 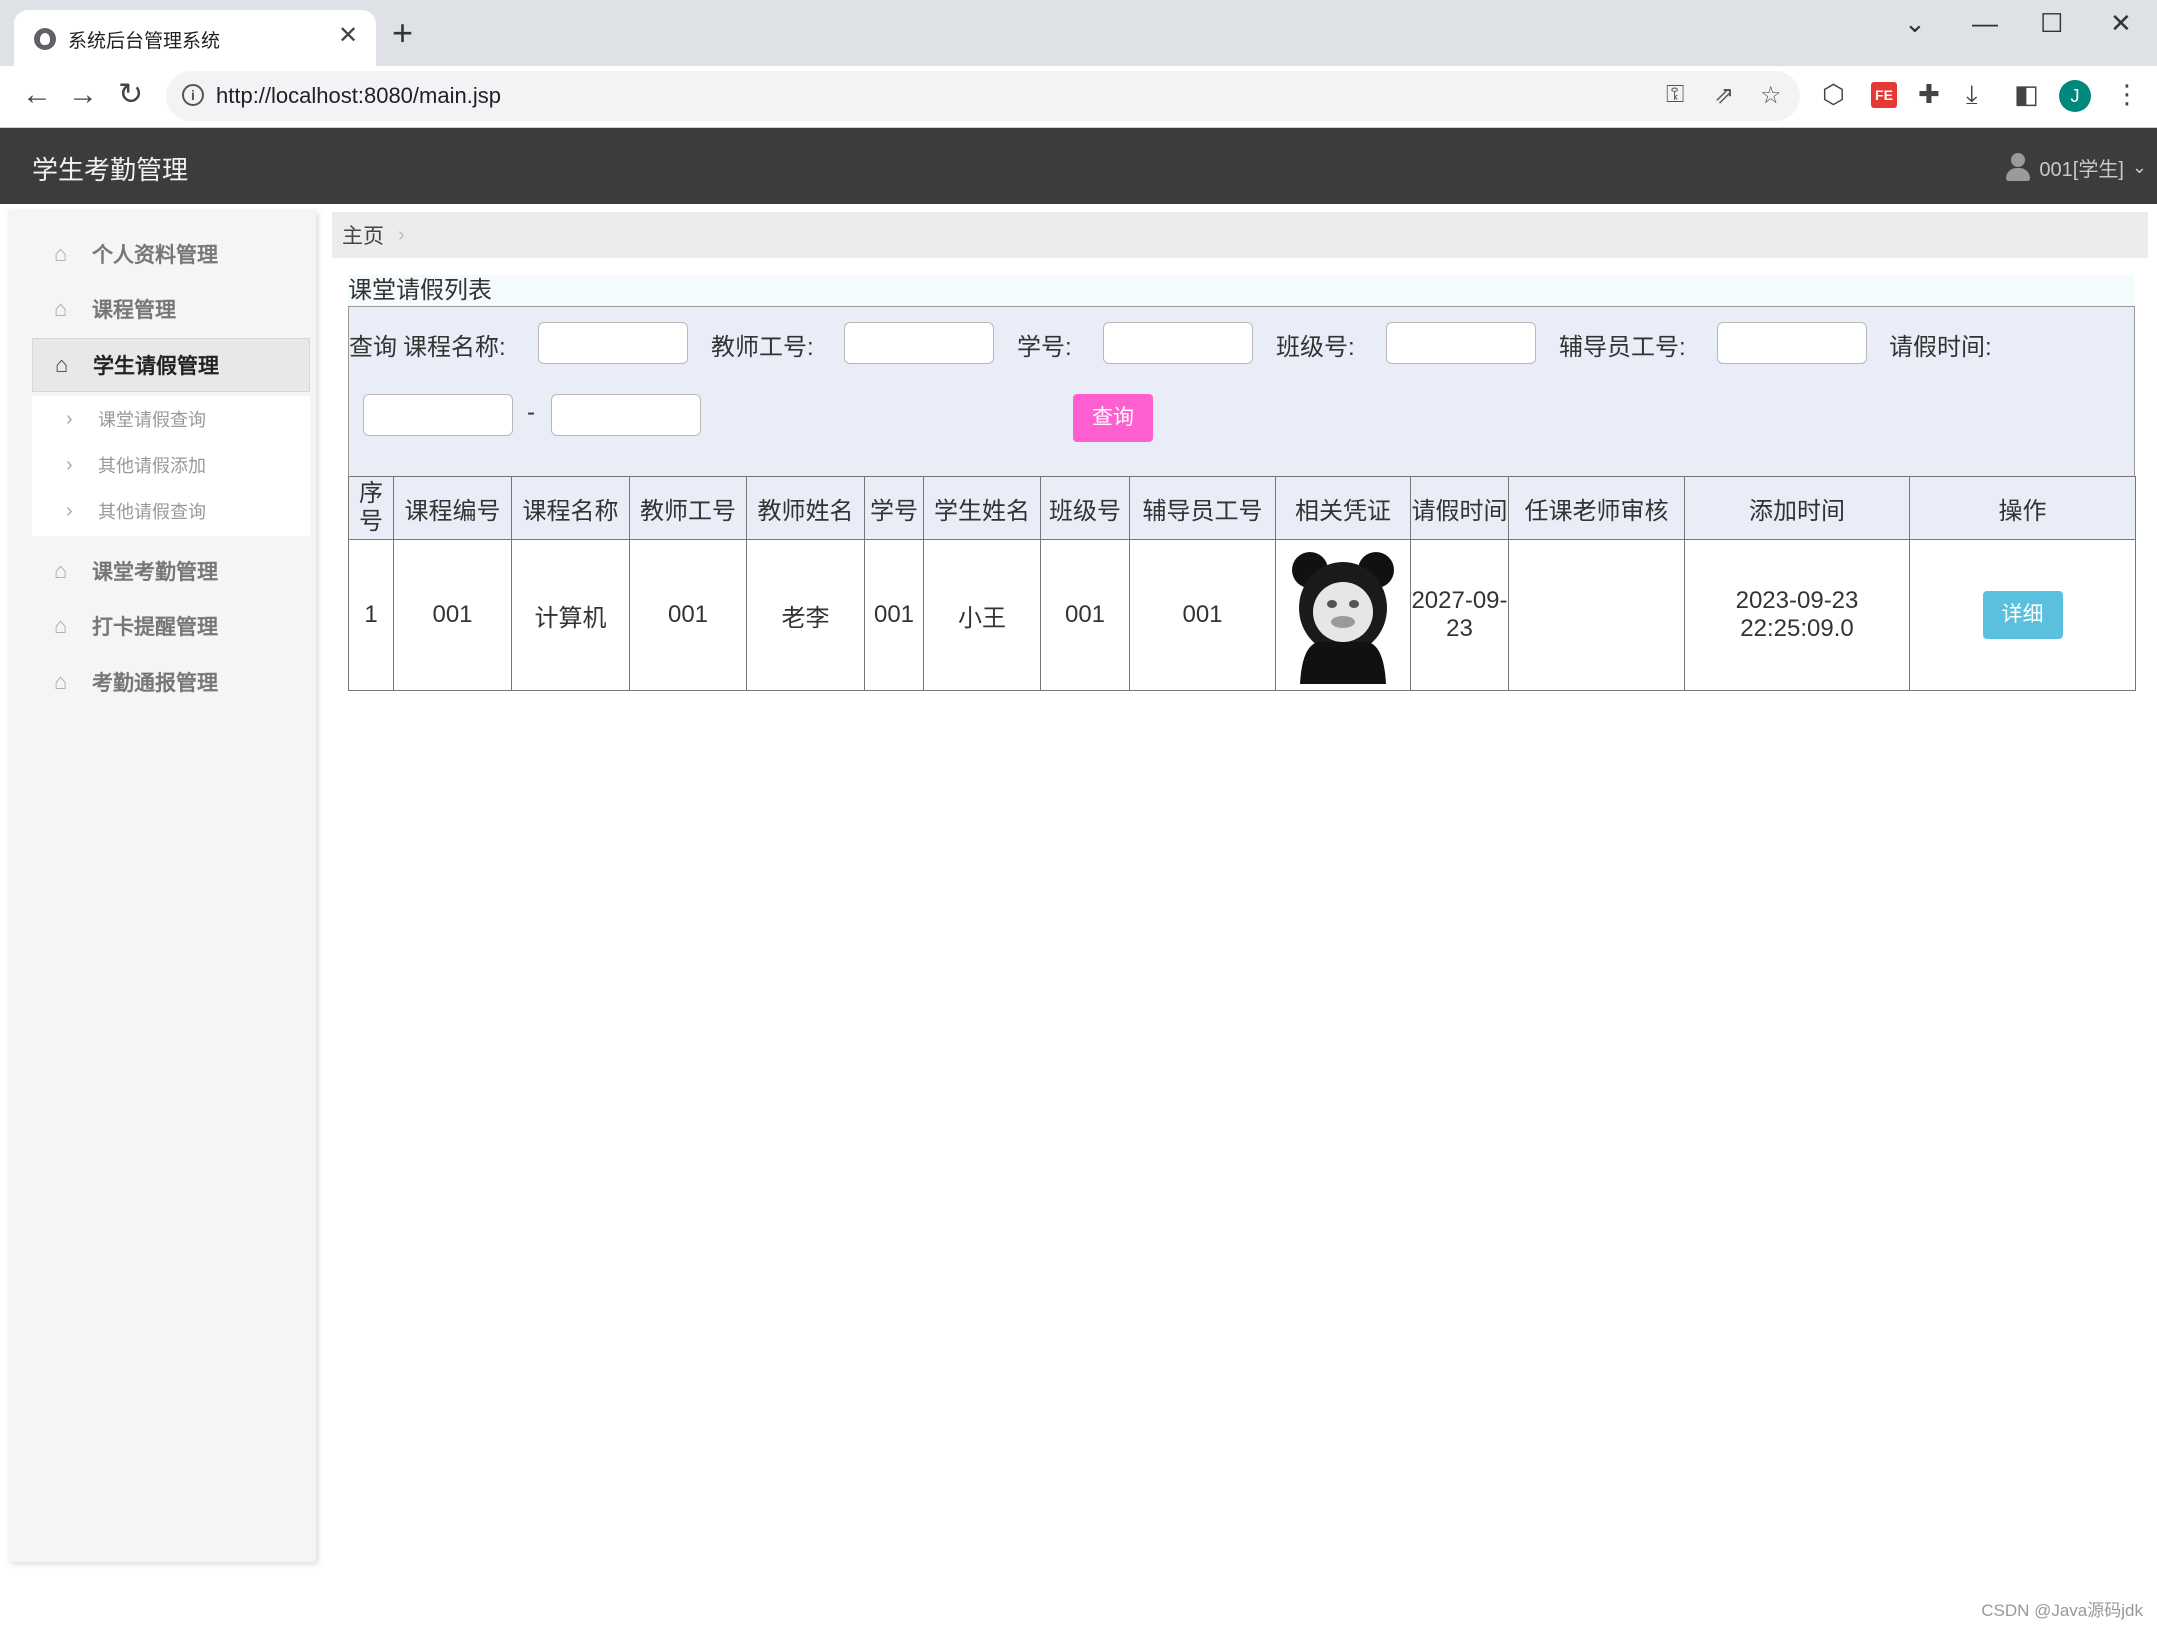 What do you see at coordinates (193, 95) in the screenshot?
I see `site-info-icon: i` at bounding box center [193, 95].